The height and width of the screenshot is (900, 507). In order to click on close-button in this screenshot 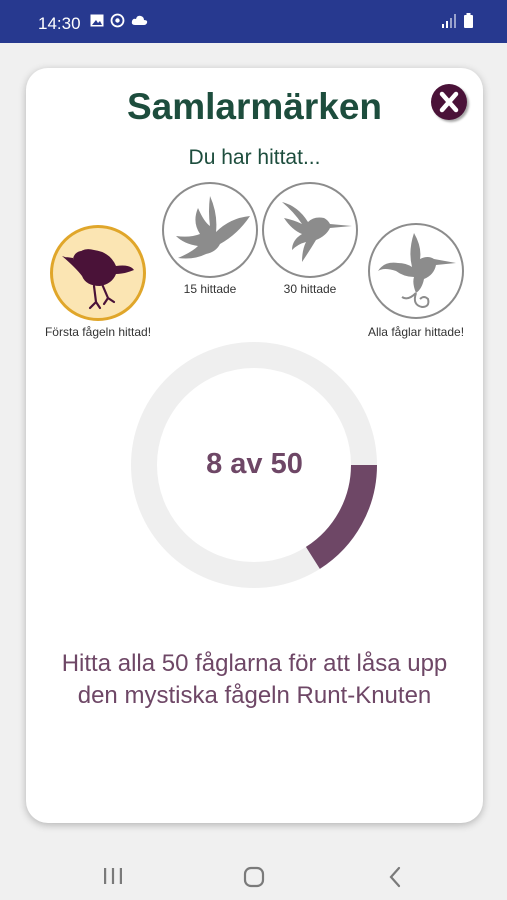, I will do `click(449, 102)`.